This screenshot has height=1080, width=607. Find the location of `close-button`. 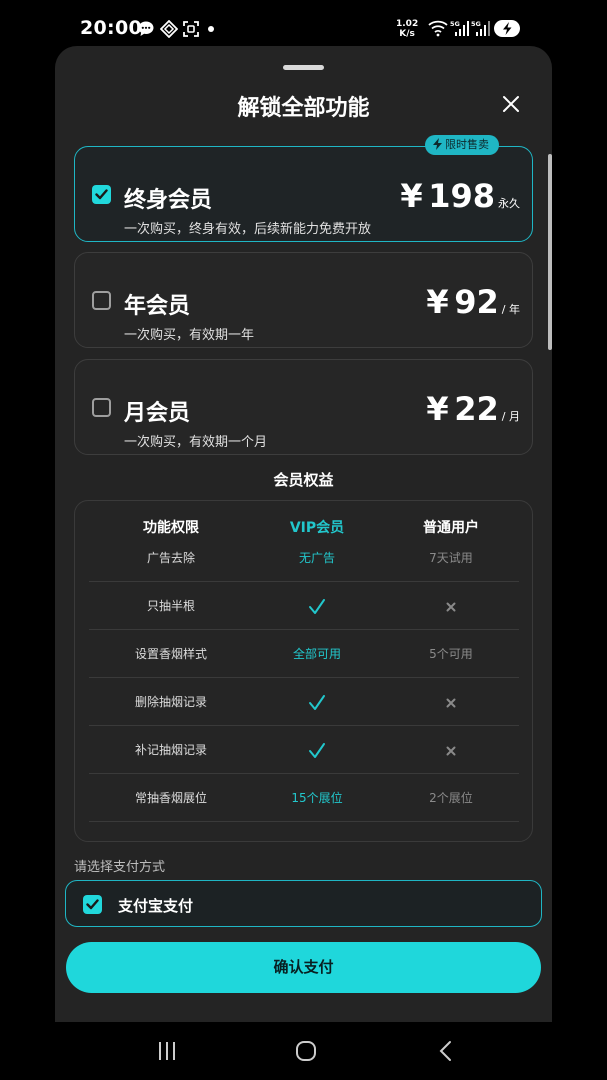

close-button is located at coordinates (511, 104).